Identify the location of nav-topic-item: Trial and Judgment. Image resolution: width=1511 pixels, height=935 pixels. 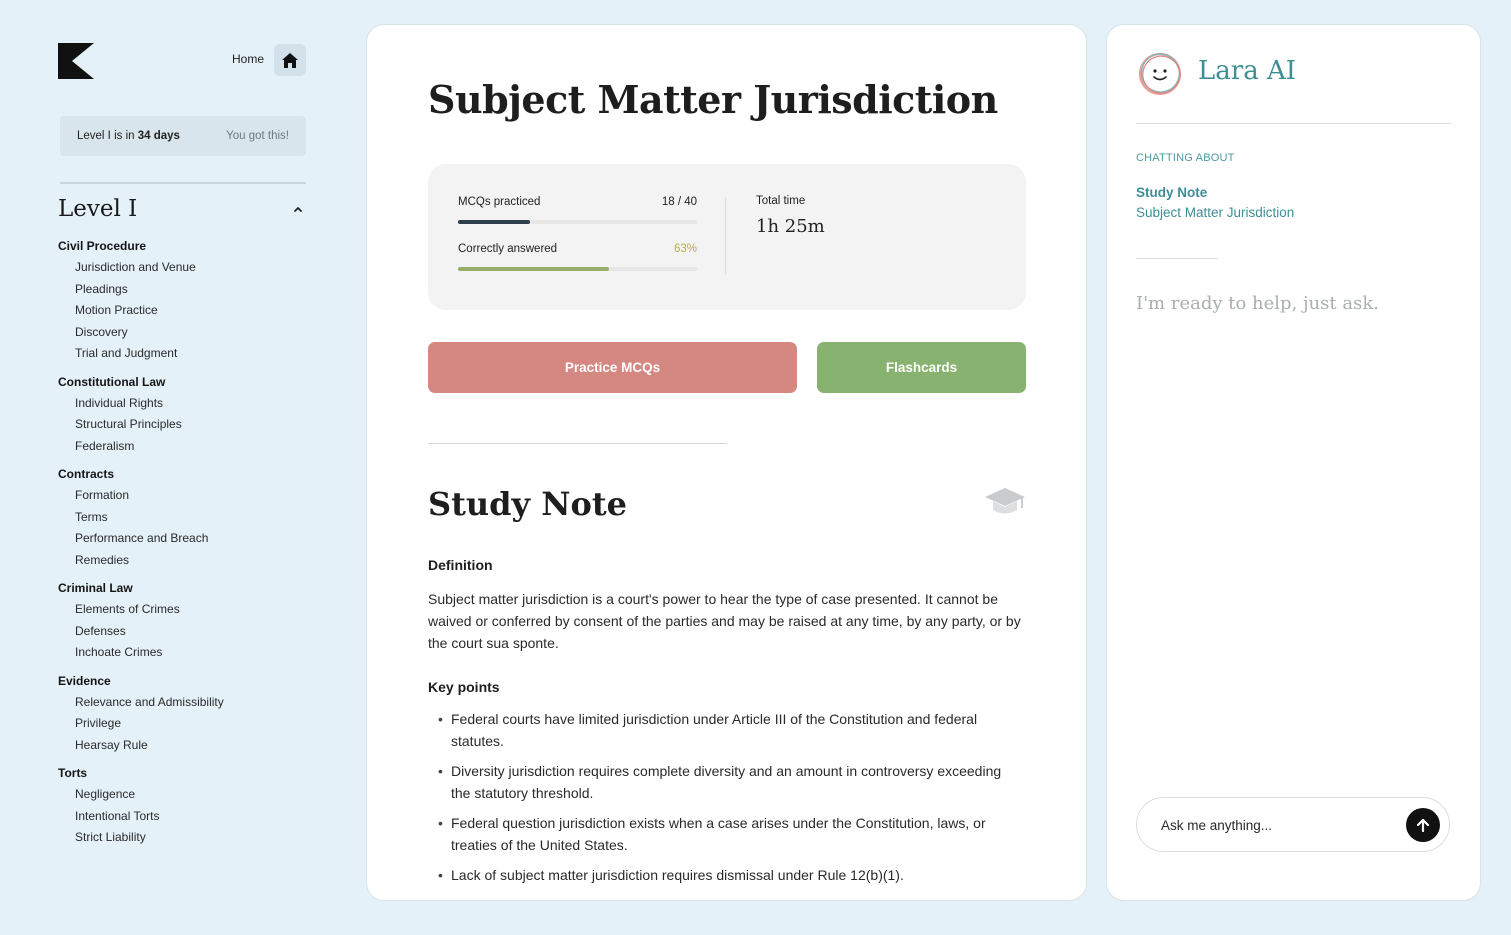
(182, 354).